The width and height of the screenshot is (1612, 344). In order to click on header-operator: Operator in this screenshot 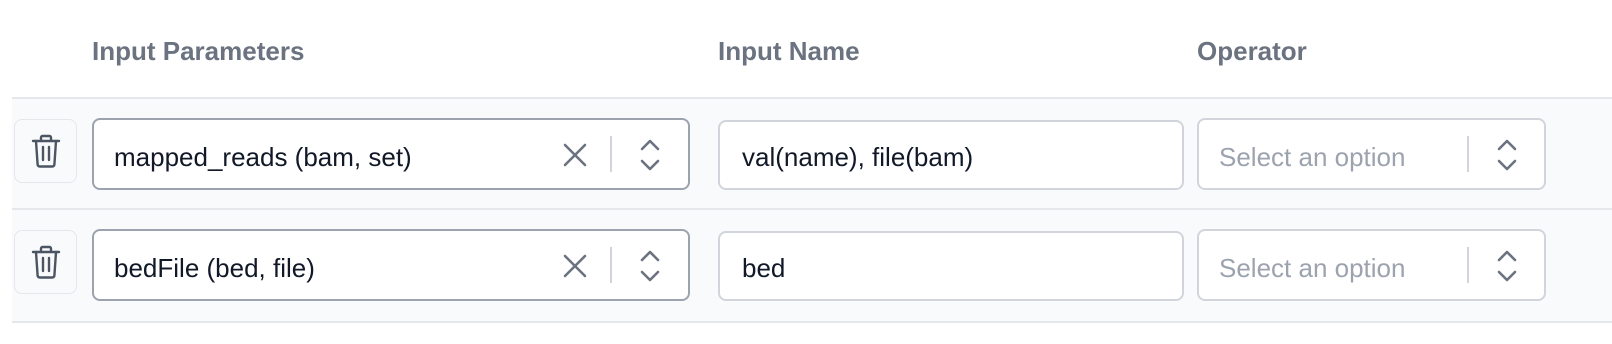, I will do `click(1252, 51)`.